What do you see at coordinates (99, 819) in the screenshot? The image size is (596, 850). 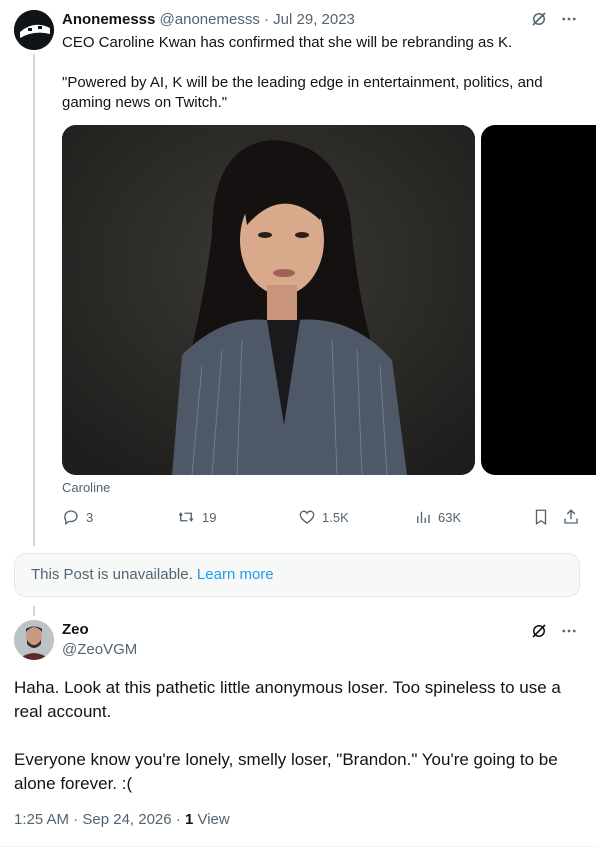 I see `post-timestamp: 1:25 AM · Sep 24, 2026 ·` at bounding box center [99, 819].